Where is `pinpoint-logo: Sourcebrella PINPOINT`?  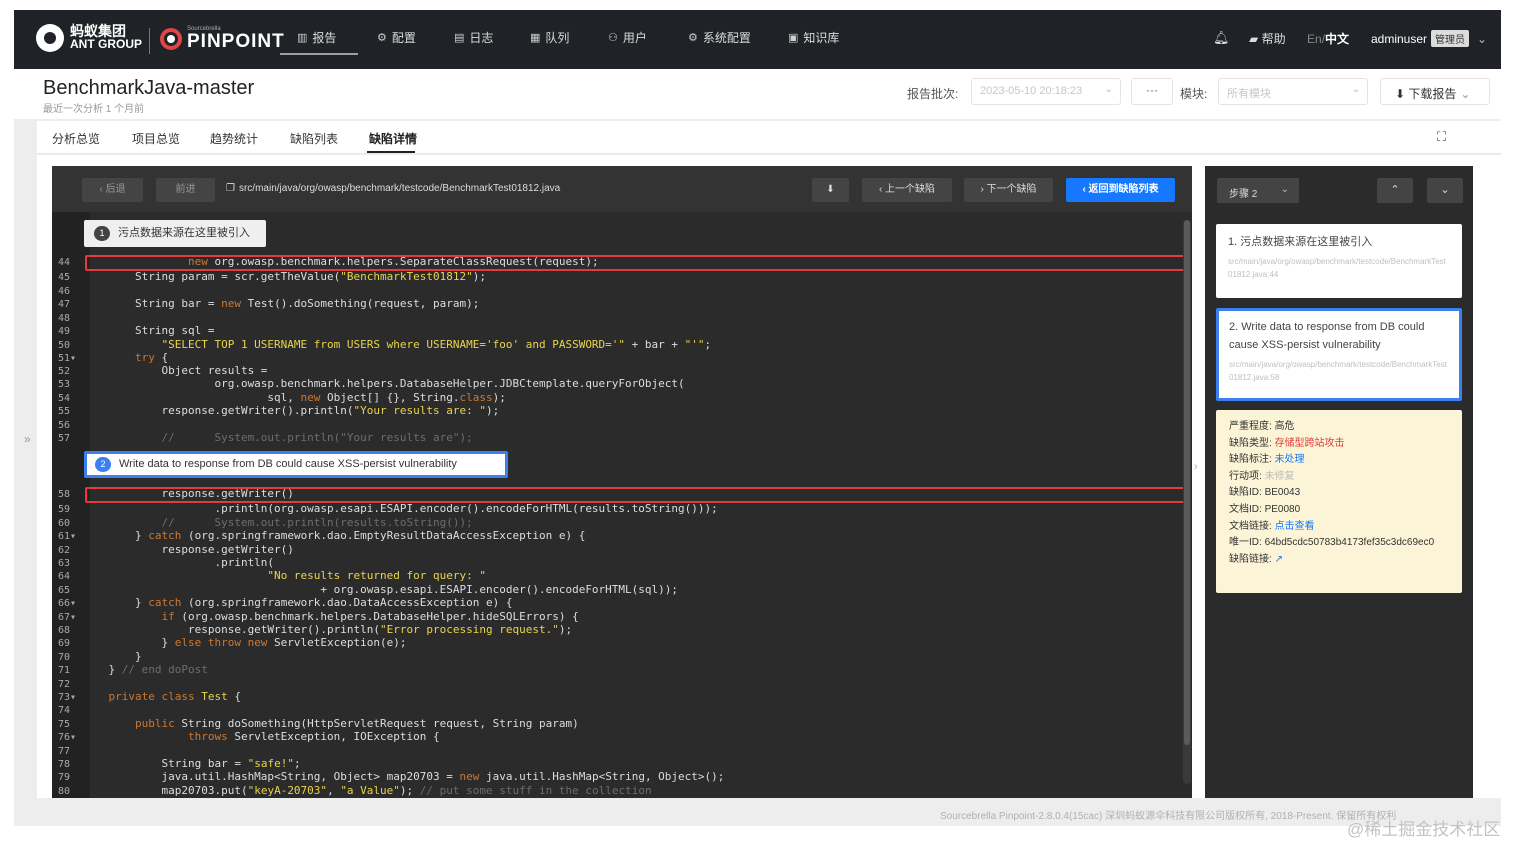
pinpoint-logo: Sourcebrella PINPOINT is located at coordinates (222, 38).